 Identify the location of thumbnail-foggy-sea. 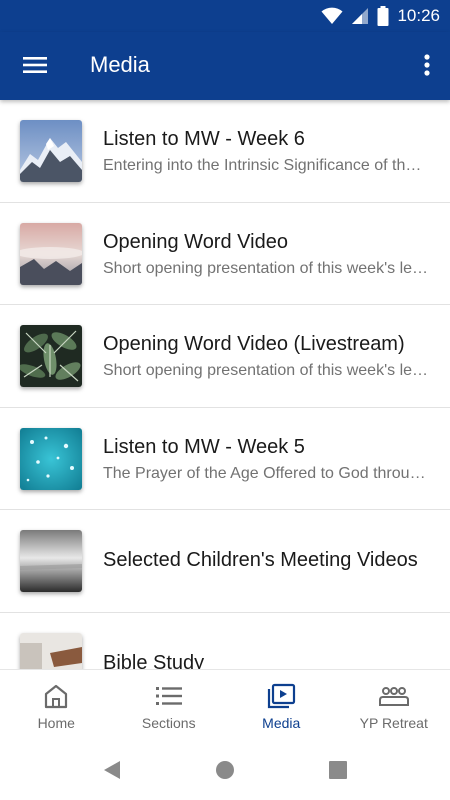
(51, 561).